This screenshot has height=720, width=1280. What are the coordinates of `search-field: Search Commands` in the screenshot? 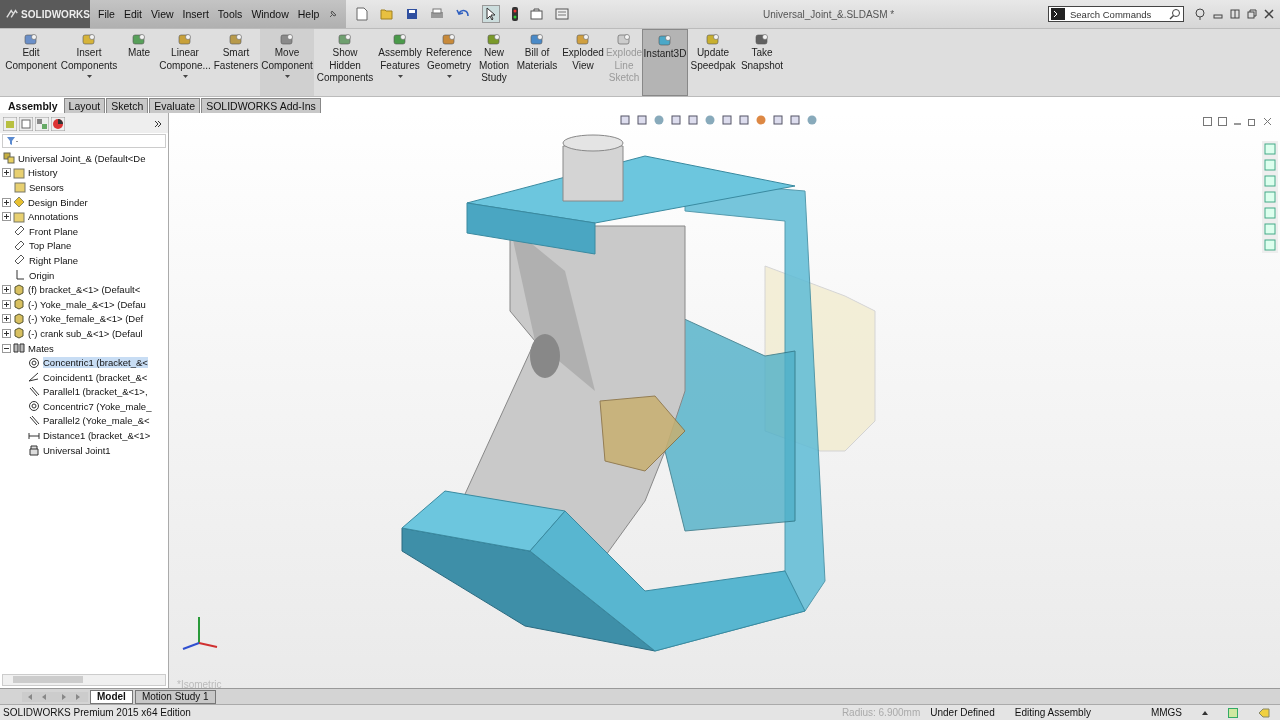 It's located at (1116, 14).